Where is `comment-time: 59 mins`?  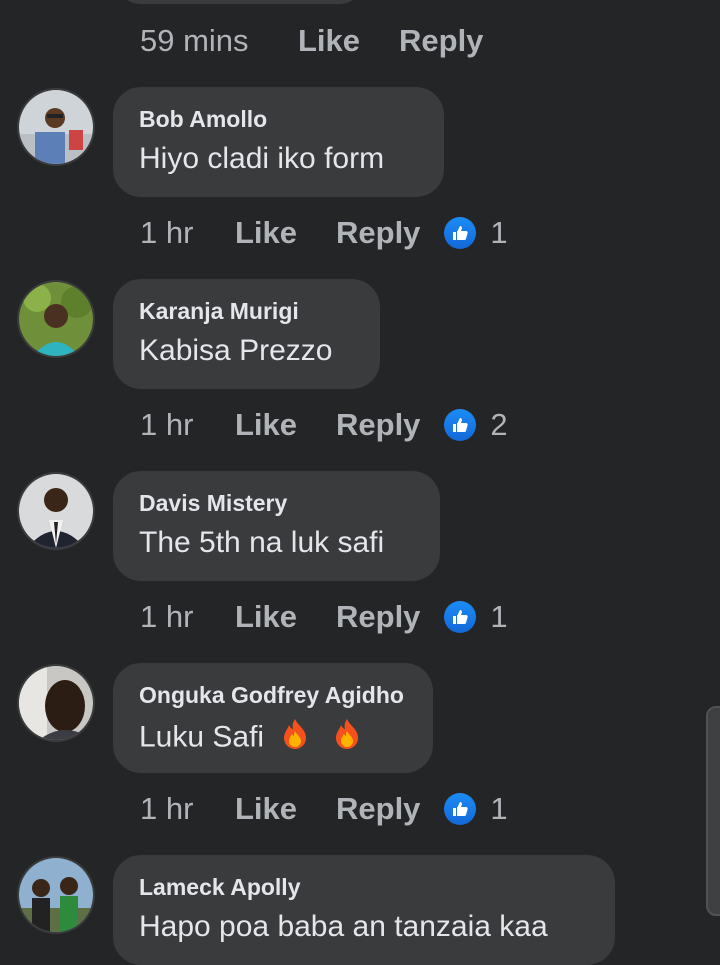
comment-time: 59 mins is located at coordinates (194, 40).